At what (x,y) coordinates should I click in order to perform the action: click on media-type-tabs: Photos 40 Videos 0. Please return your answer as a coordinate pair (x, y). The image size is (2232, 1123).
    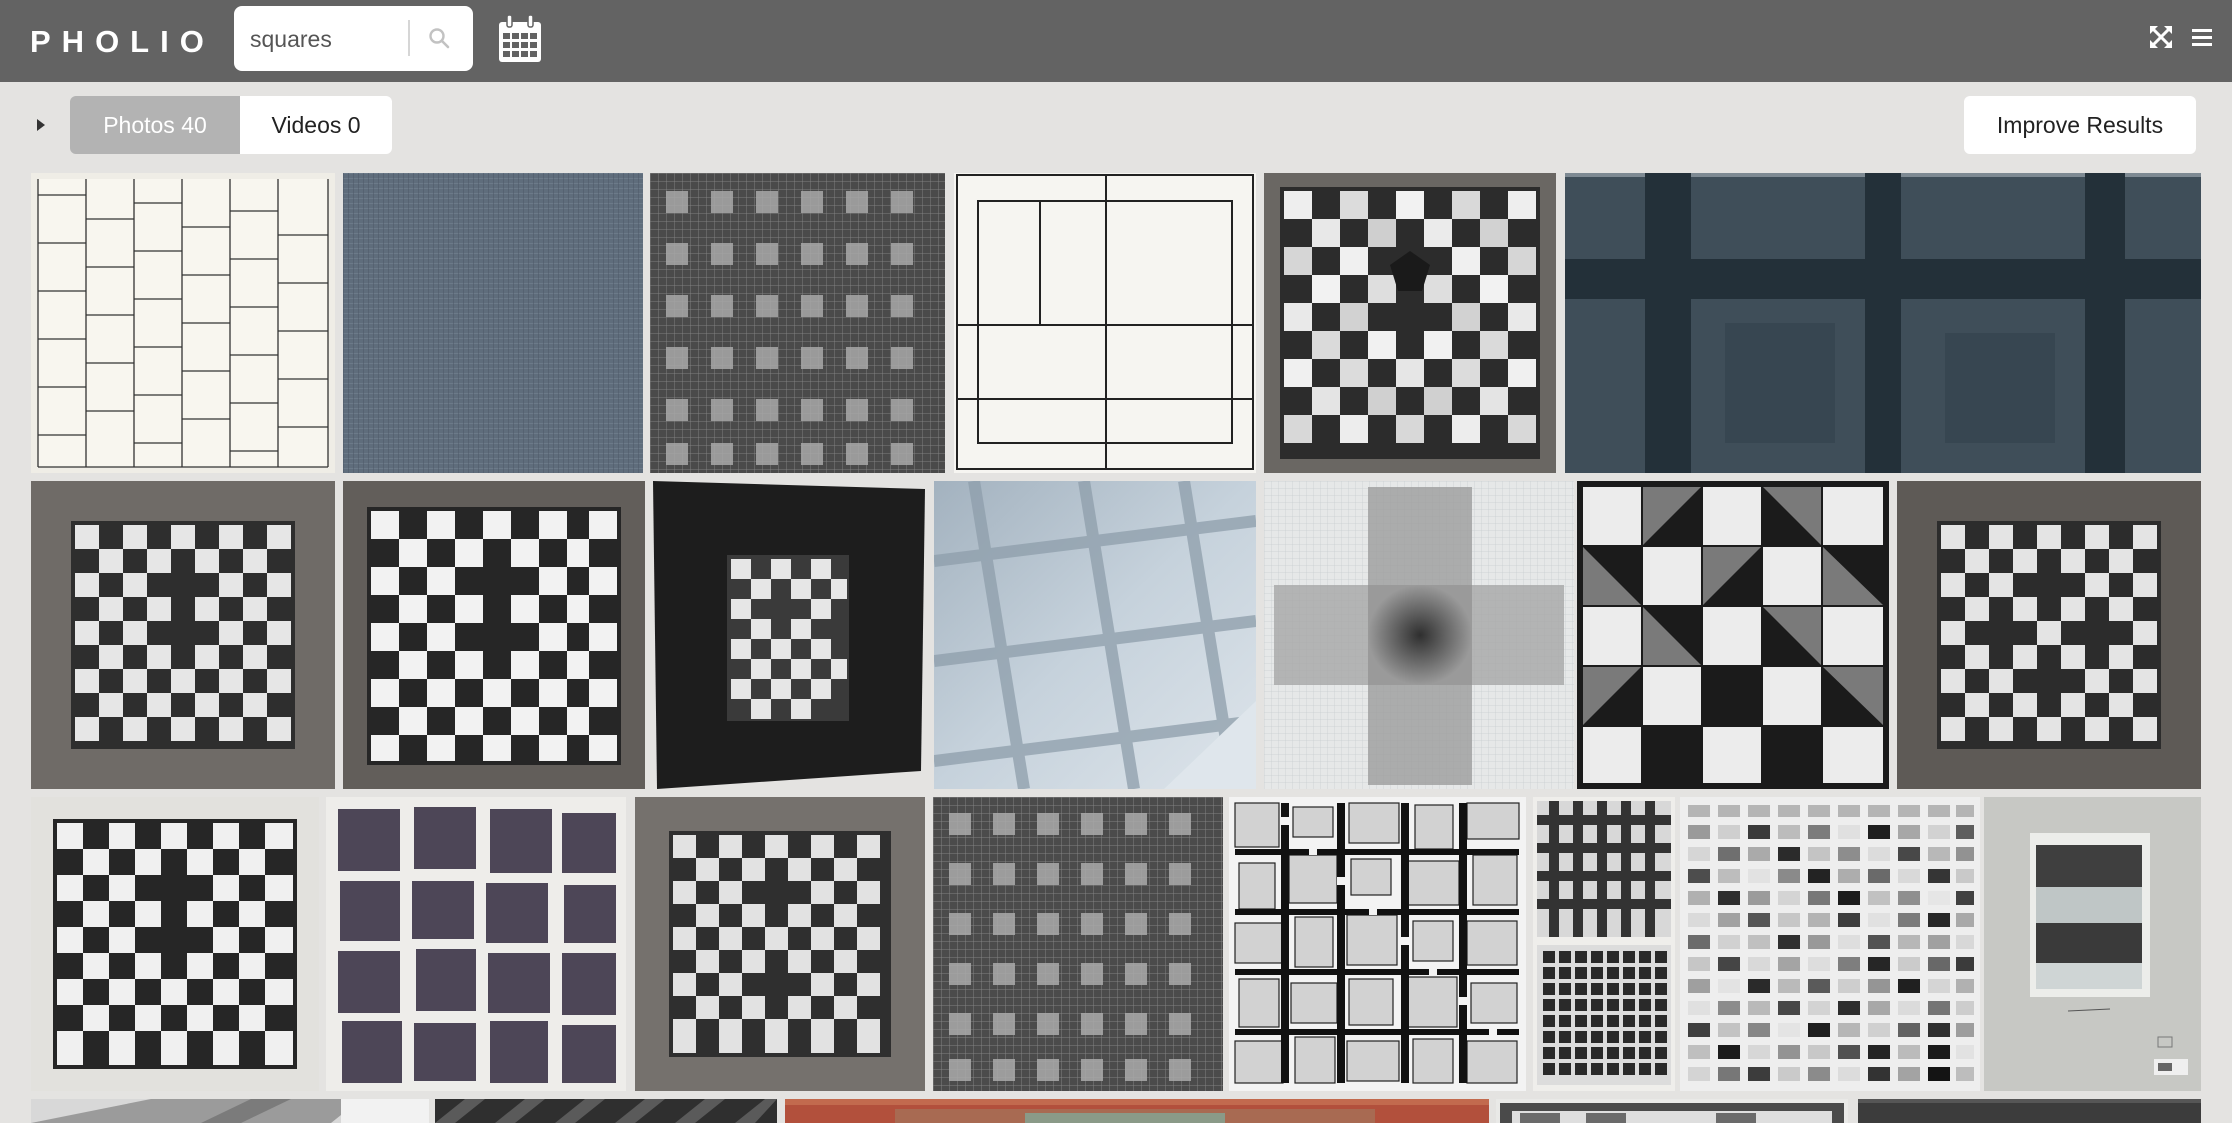
    Looking at the image, I should click on (231, 125).